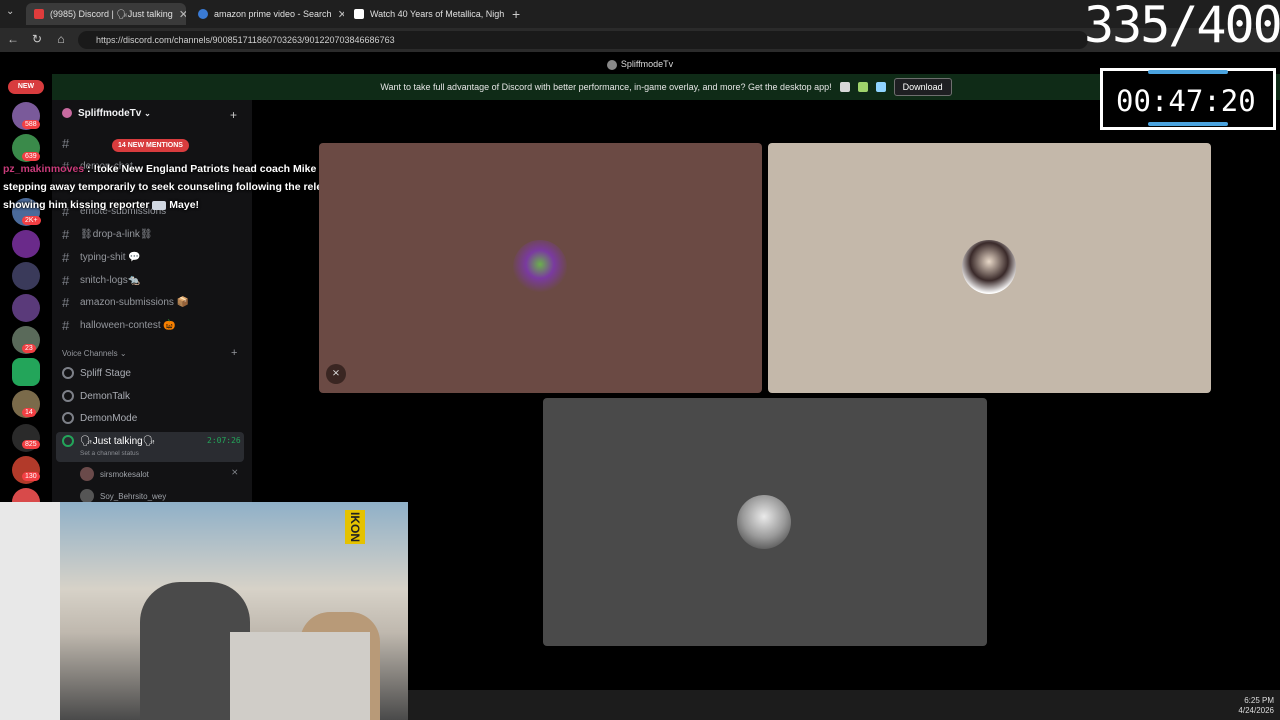  I want to click on server-name-header: SpliffmodeTv ⌄, so click(106, 113).